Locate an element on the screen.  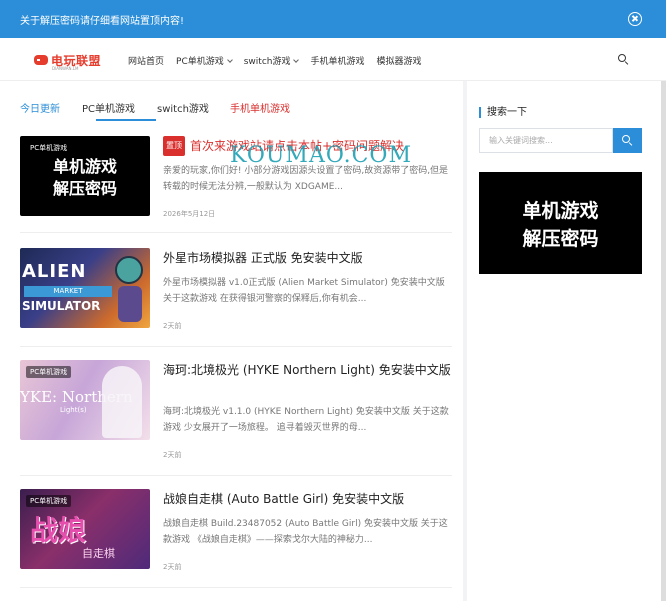
article-thumbnail: ALIEN MARKET SIMULATOR is located at coordinates (85, 288).